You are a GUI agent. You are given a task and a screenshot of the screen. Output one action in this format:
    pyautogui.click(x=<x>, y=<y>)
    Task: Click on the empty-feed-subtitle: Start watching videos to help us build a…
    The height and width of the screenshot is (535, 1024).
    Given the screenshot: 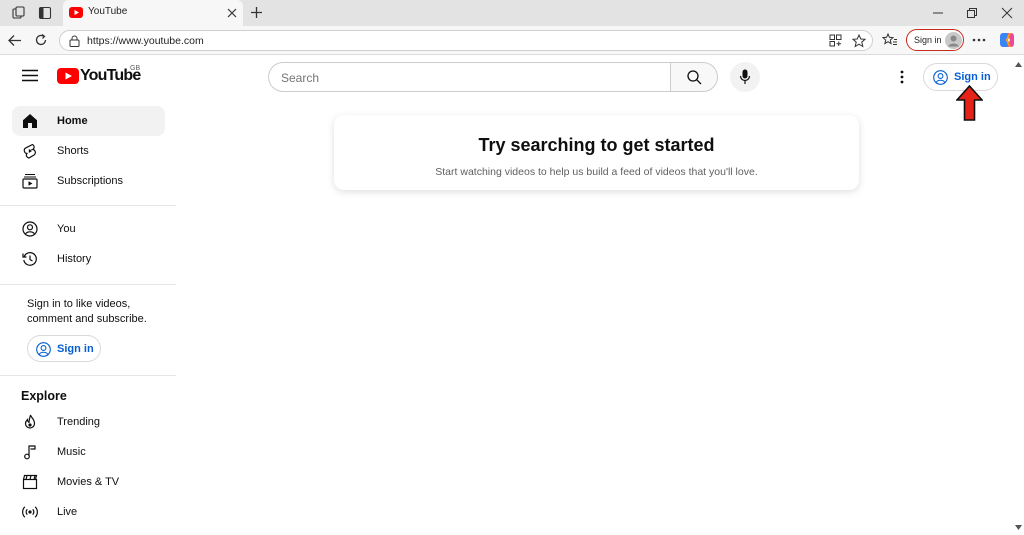 What is the action you would take?
    pyautogui.click(x=596, y=172)
    